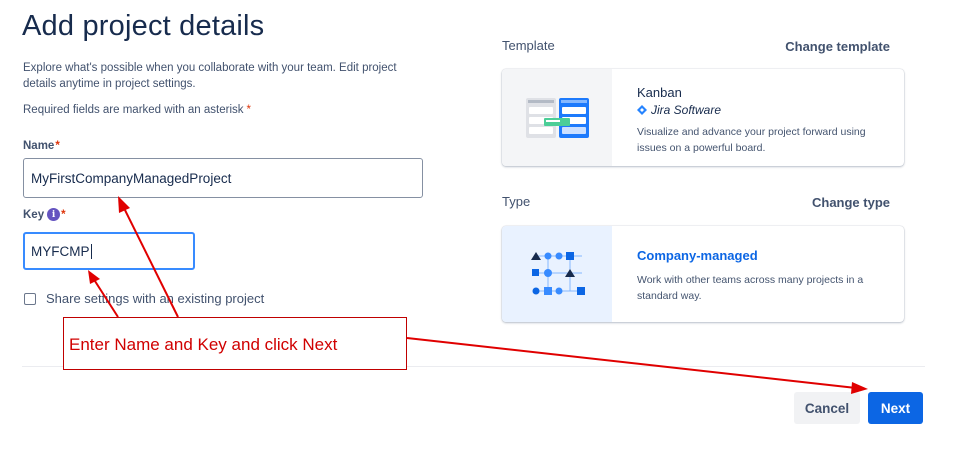  I want to click on arrow-to-key-line, so click(105, 297).